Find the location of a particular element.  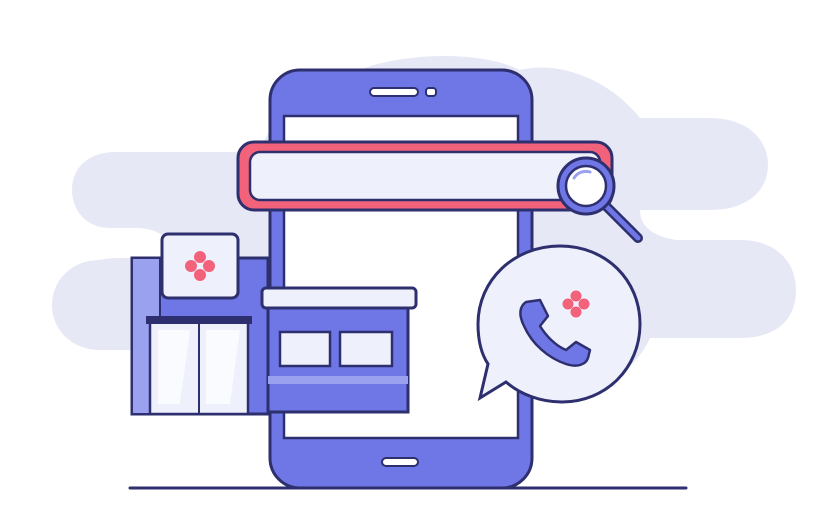

search-bar-icon is located at coordinates (425, 176).